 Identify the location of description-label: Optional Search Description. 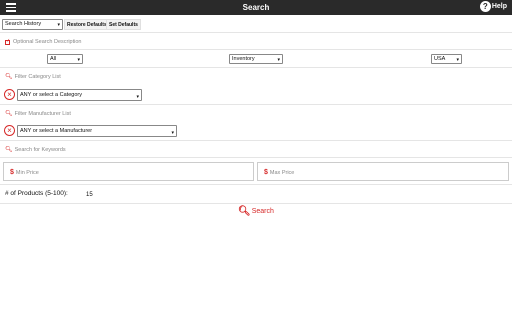
(47, 42).